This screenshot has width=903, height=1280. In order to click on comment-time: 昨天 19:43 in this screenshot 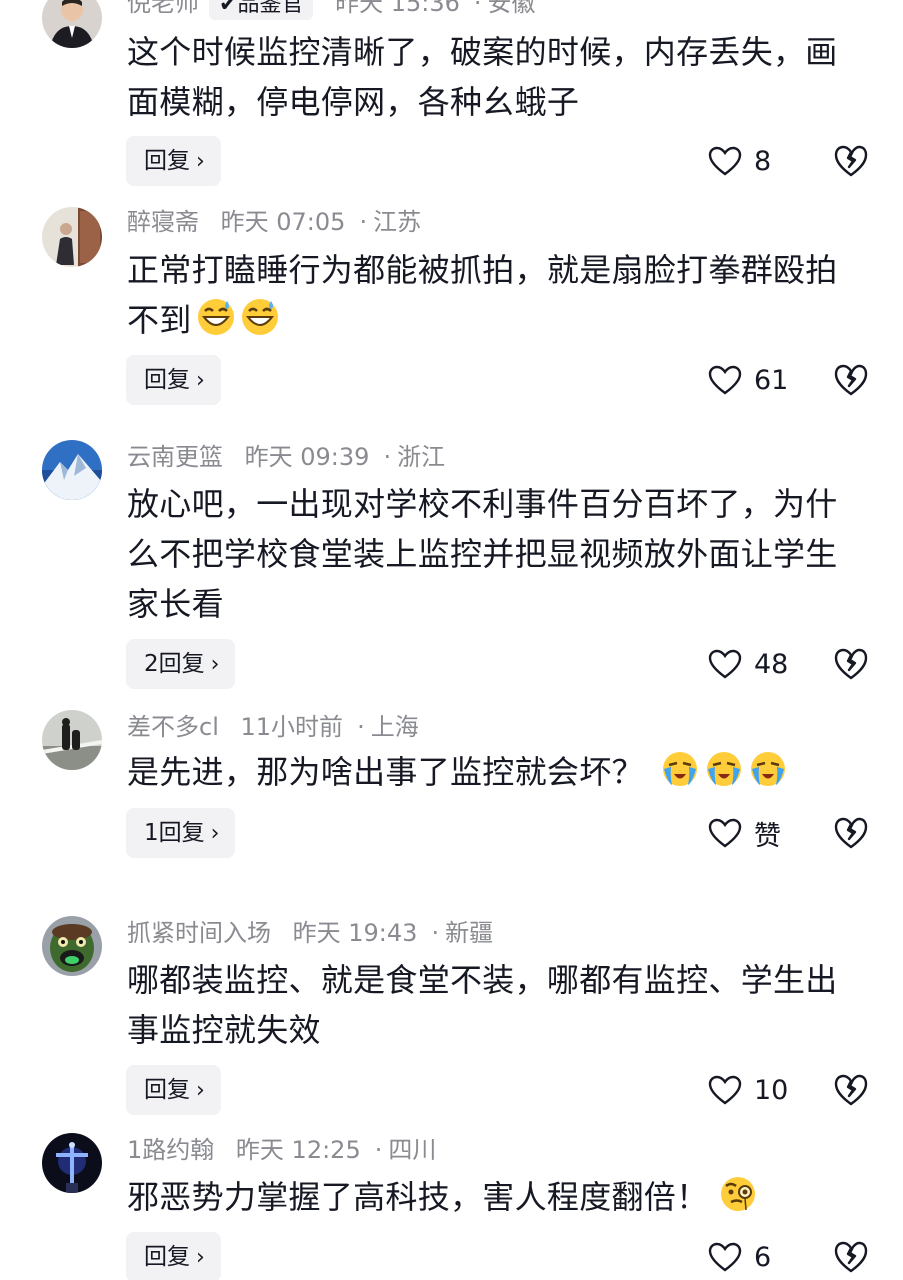, I will do `click(355, 933)`.